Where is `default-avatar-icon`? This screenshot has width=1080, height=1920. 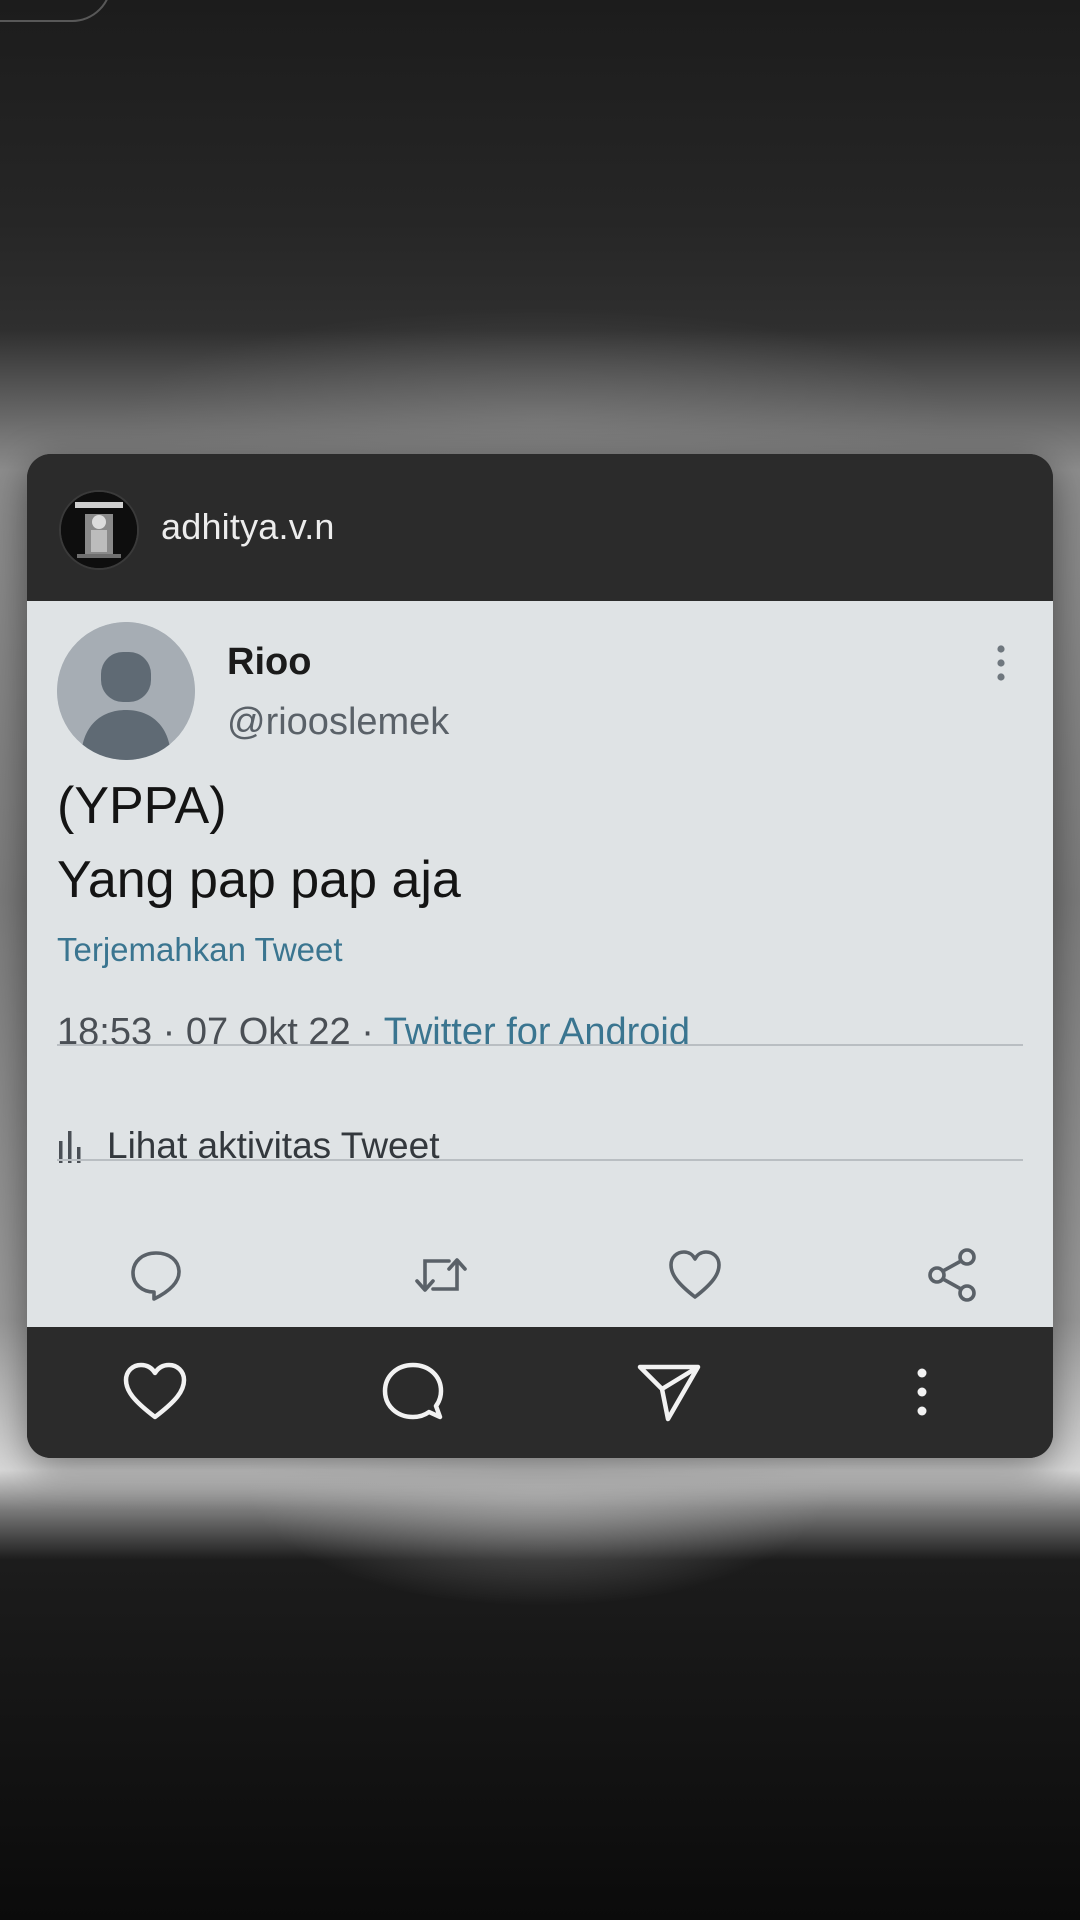
default-avatar-icon is located at coordinates (126, 691).